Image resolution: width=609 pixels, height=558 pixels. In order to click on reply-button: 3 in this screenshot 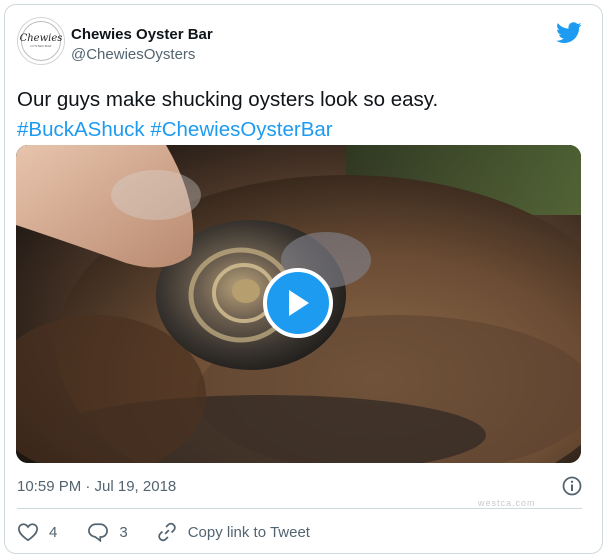, I will do `click(107, 532)`.